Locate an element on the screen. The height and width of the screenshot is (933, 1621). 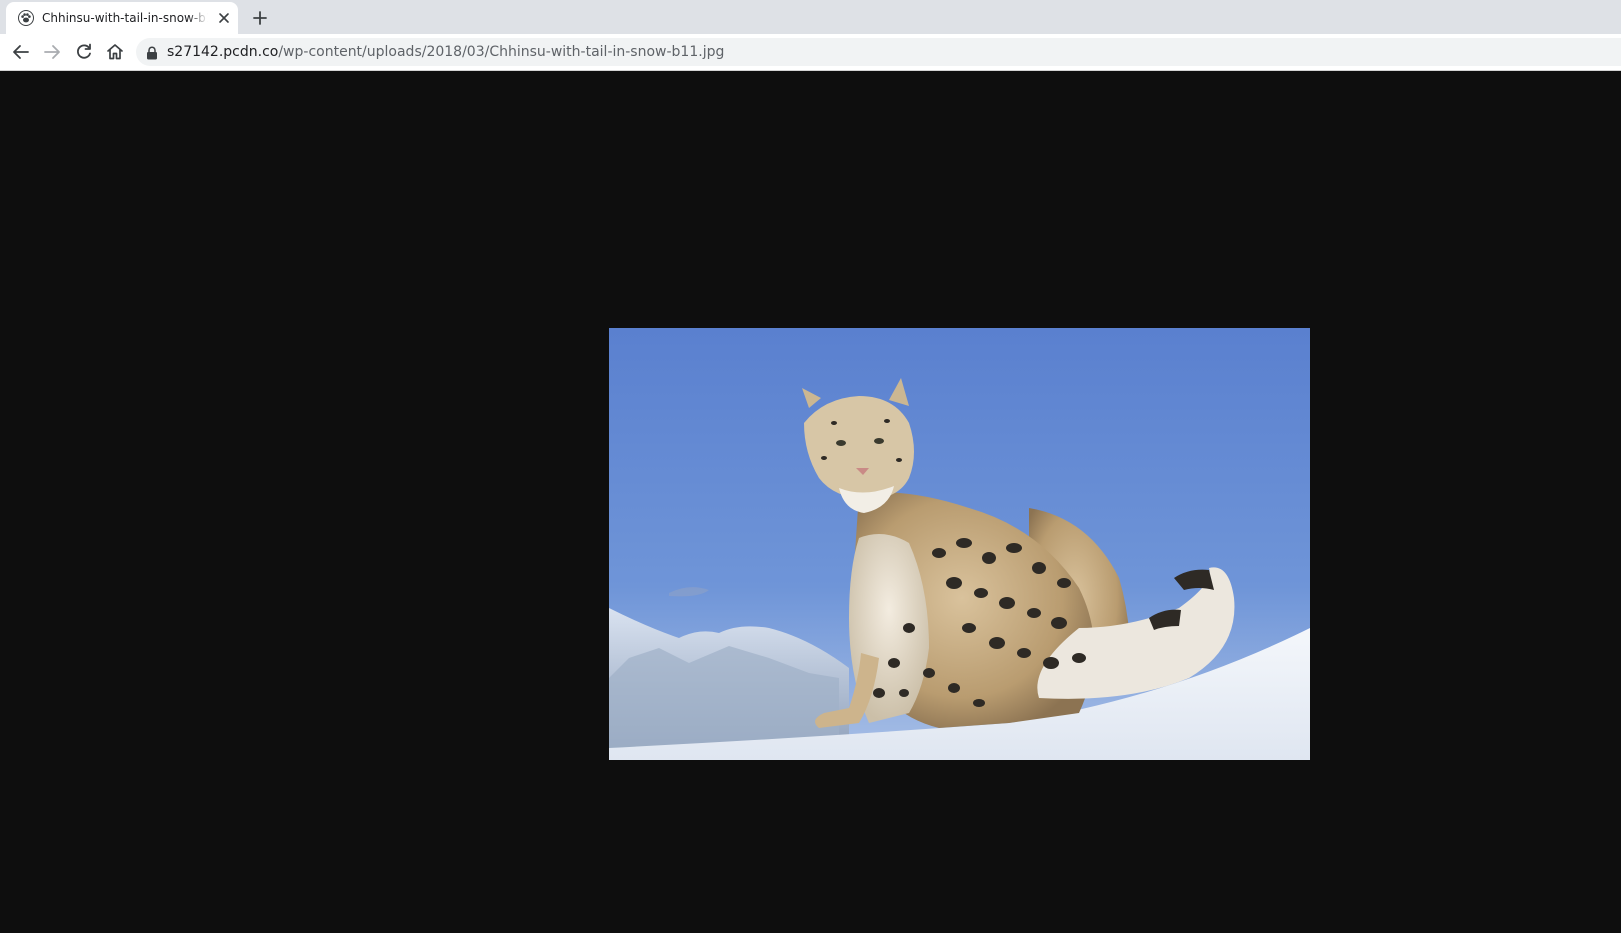
tab-title: Chhinsu-with-tail-in-snow-b11.jpg is located at coordinates (125, 18).